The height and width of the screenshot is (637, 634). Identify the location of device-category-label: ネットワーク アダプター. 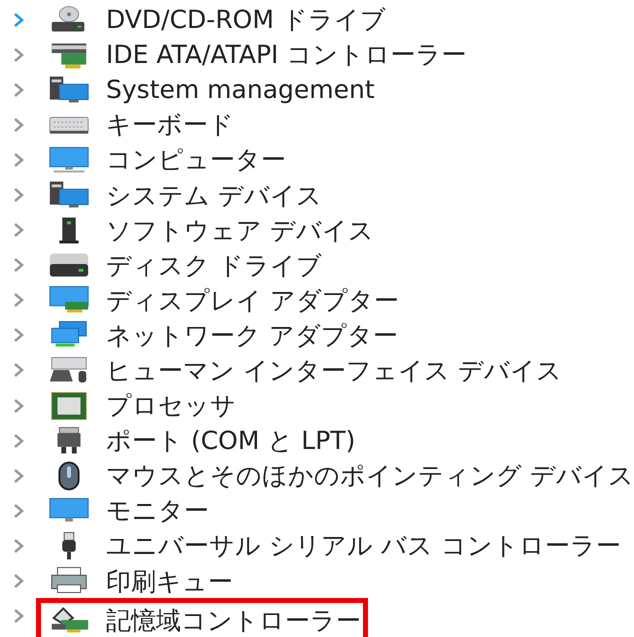
(252, 335).